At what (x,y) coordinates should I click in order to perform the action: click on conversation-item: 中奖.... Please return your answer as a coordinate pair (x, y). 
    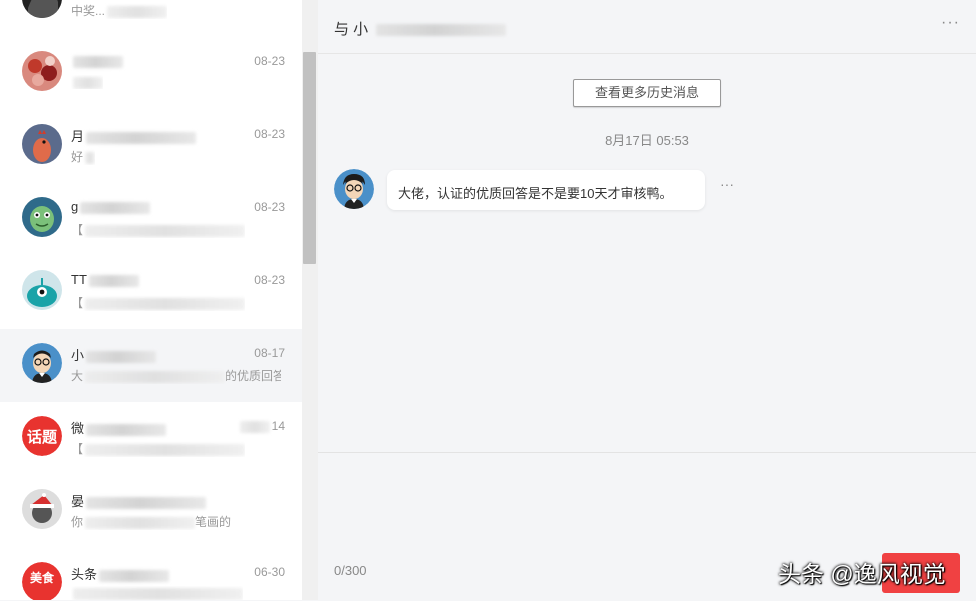
    Looking at the image, I should click on (151, 18).